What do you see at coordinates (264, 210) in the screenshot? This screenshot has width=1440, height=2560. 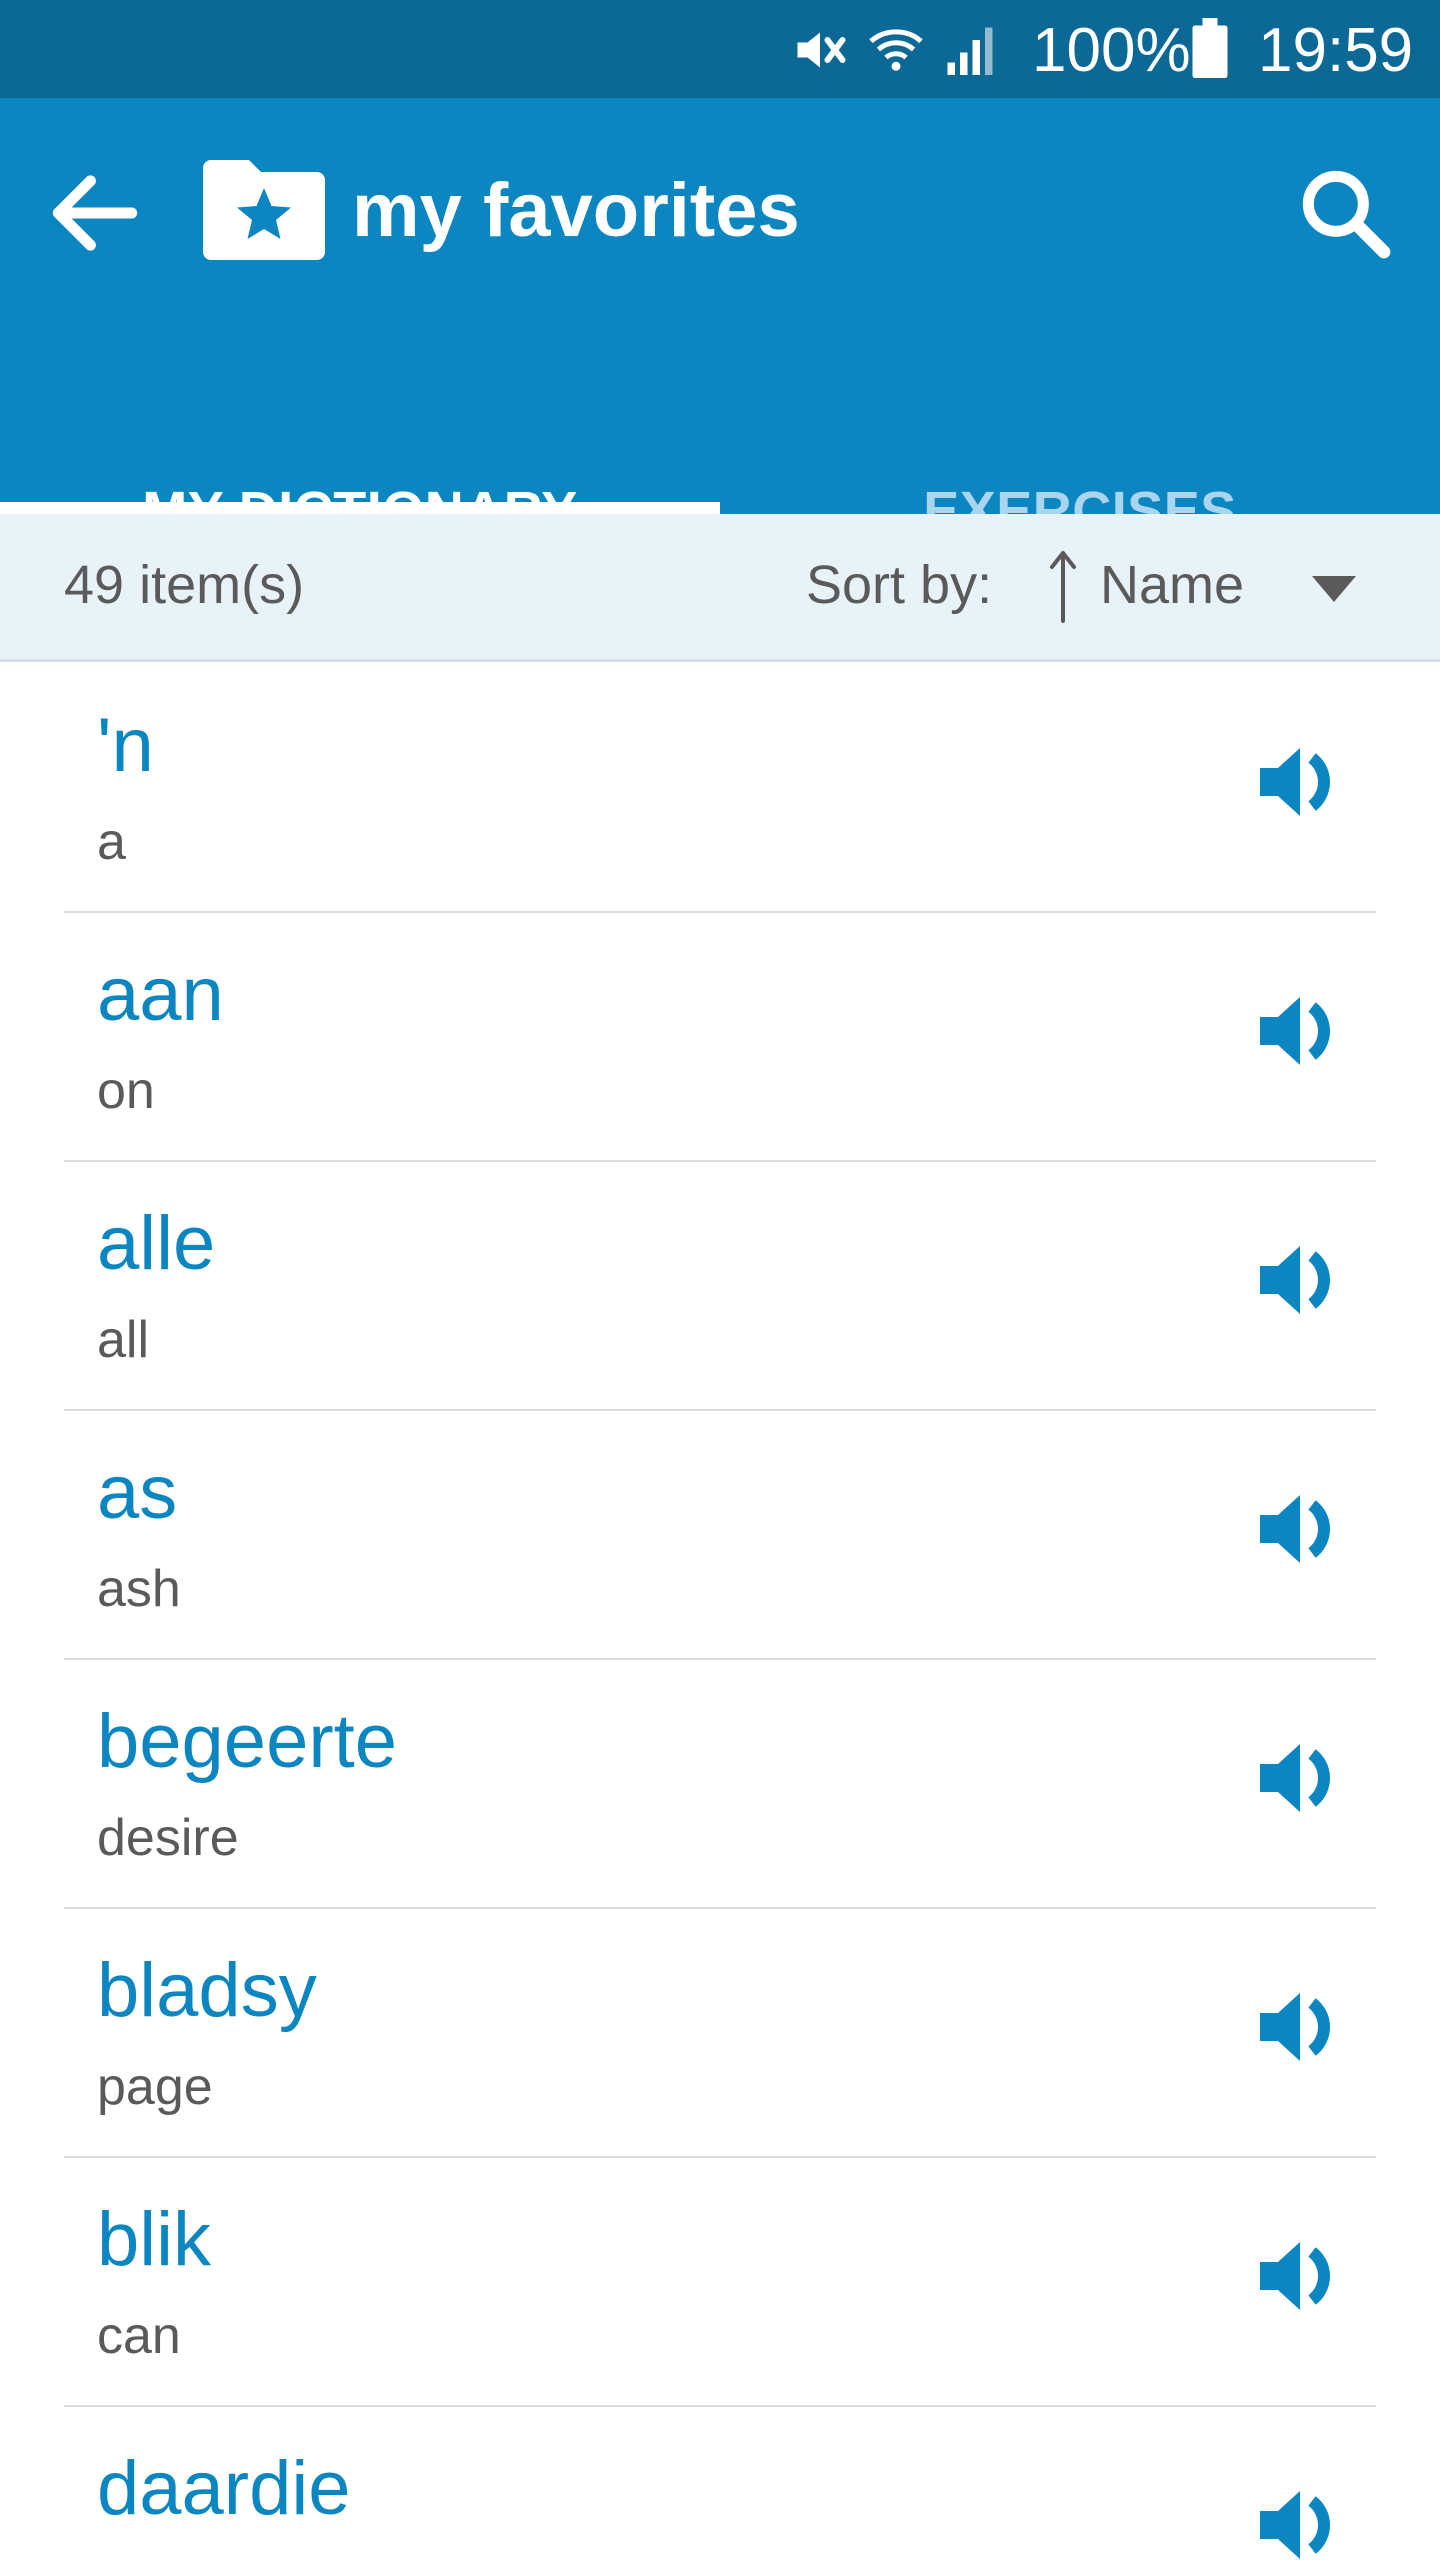 I see `folder-star-icon` at bounding box center [264, 210].